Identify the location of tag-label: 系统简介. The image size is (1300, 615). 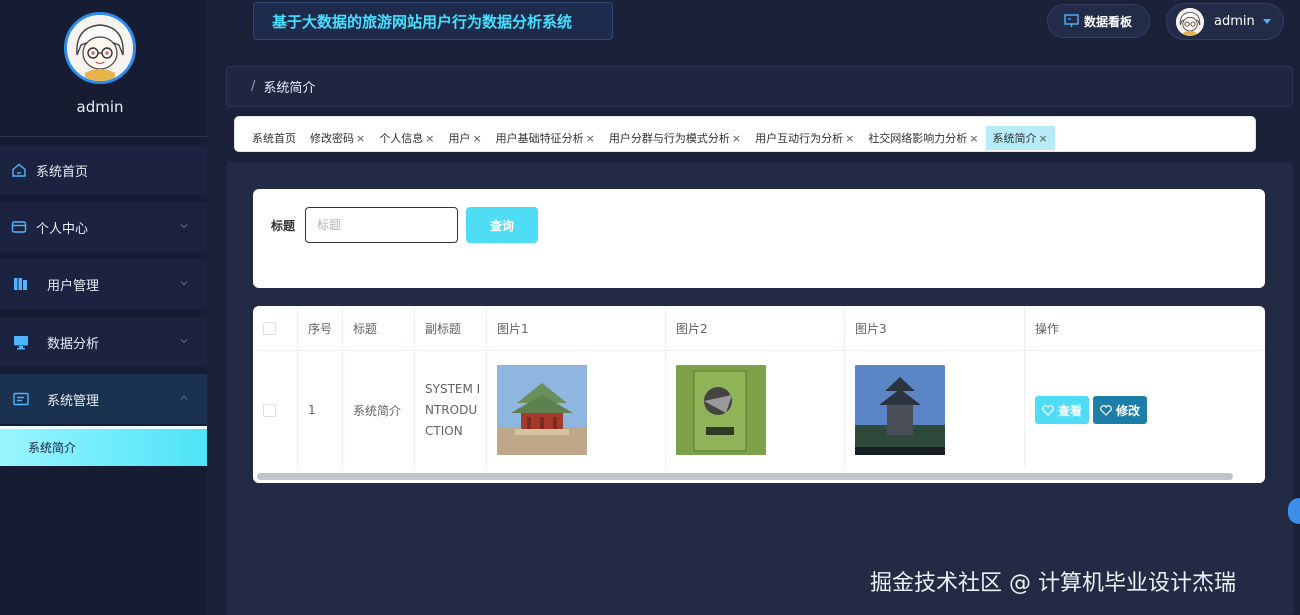
(1014, 138).